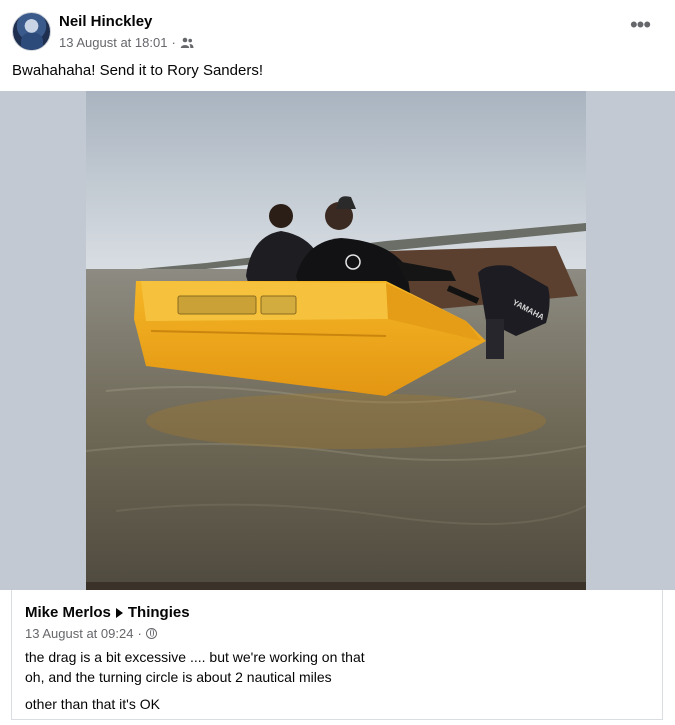  What do you see at coordinates (187, 43) in the screenshot?
I see `friends-icon` at bounding box center [187, 43].